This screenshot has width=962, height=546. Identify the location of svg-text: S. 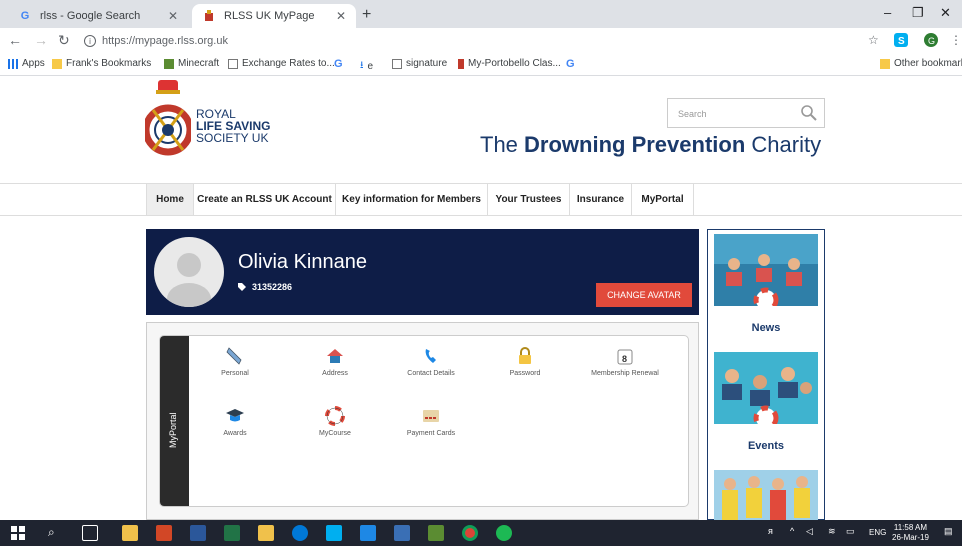
(901, 41).